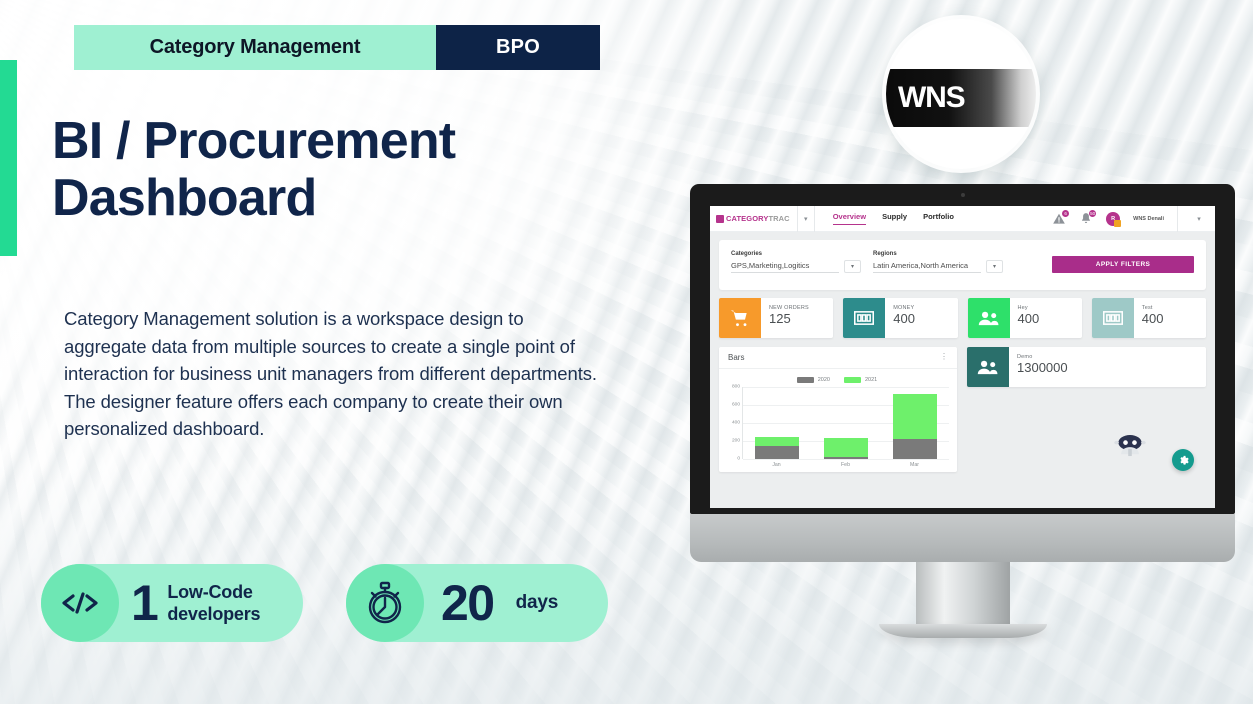  I want to click on right-column: Demo 1300000, so click(1086, 413).